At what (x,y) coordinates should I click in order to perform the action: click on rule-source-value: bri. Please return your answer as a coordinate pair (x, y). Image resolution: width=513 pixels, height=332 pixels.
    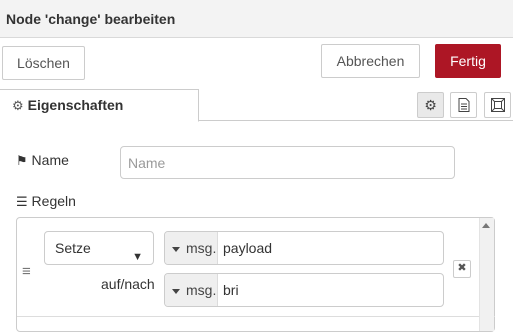
    Looking at the image, I should click on (231, 290).